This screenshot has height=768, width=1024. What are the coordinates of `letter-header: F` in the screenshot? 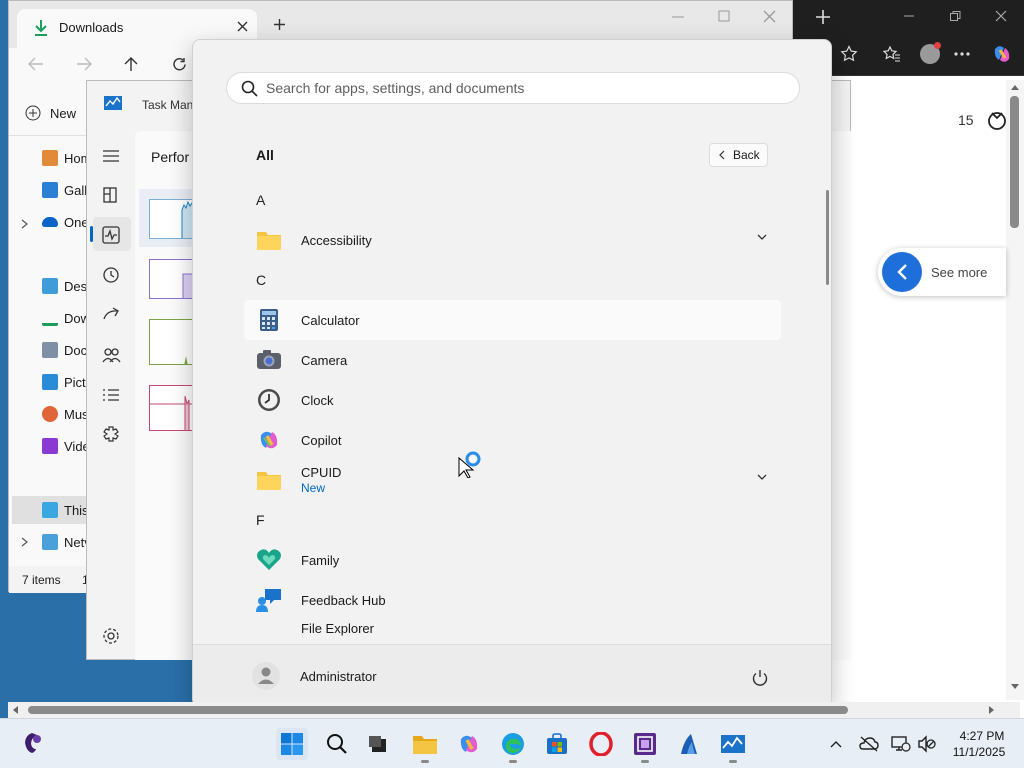 It's located at (260, 520).